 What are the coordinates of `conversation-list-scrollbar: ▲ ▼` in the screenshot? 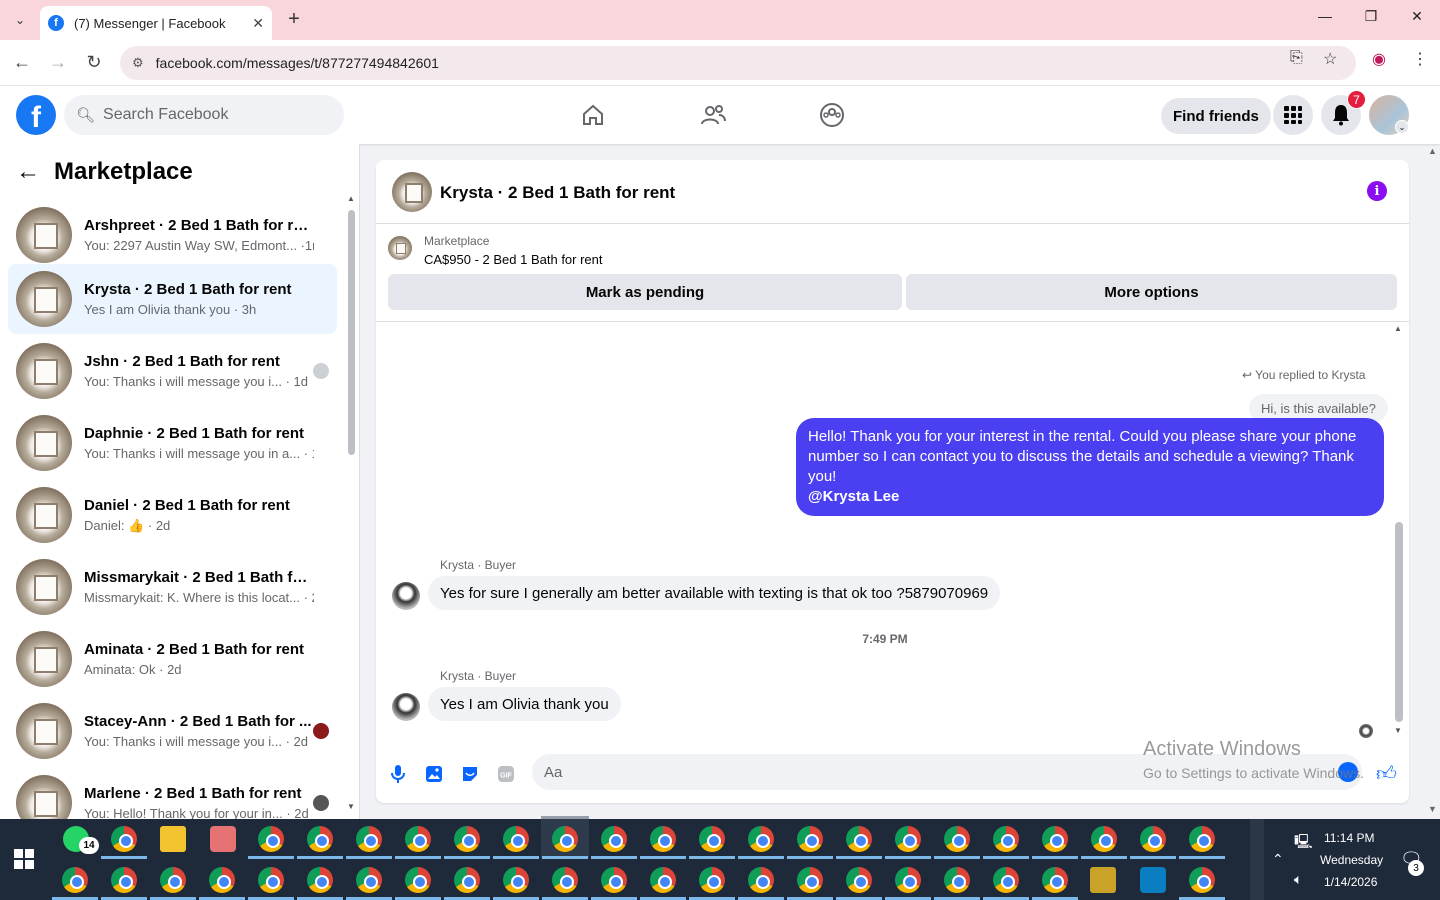 It's located at (351, 504).